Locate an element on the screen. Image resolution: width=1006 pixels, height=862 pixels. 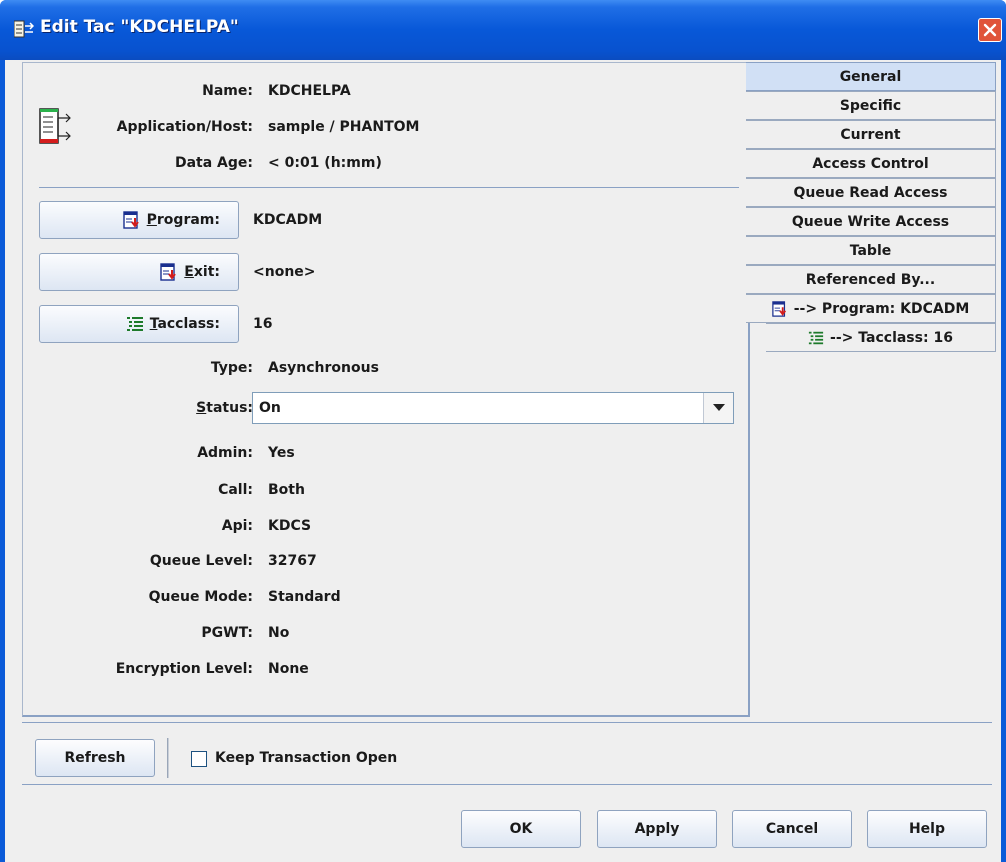
data-age-value: < 0:01 (h:mm) is located at coordinates (325, 163).